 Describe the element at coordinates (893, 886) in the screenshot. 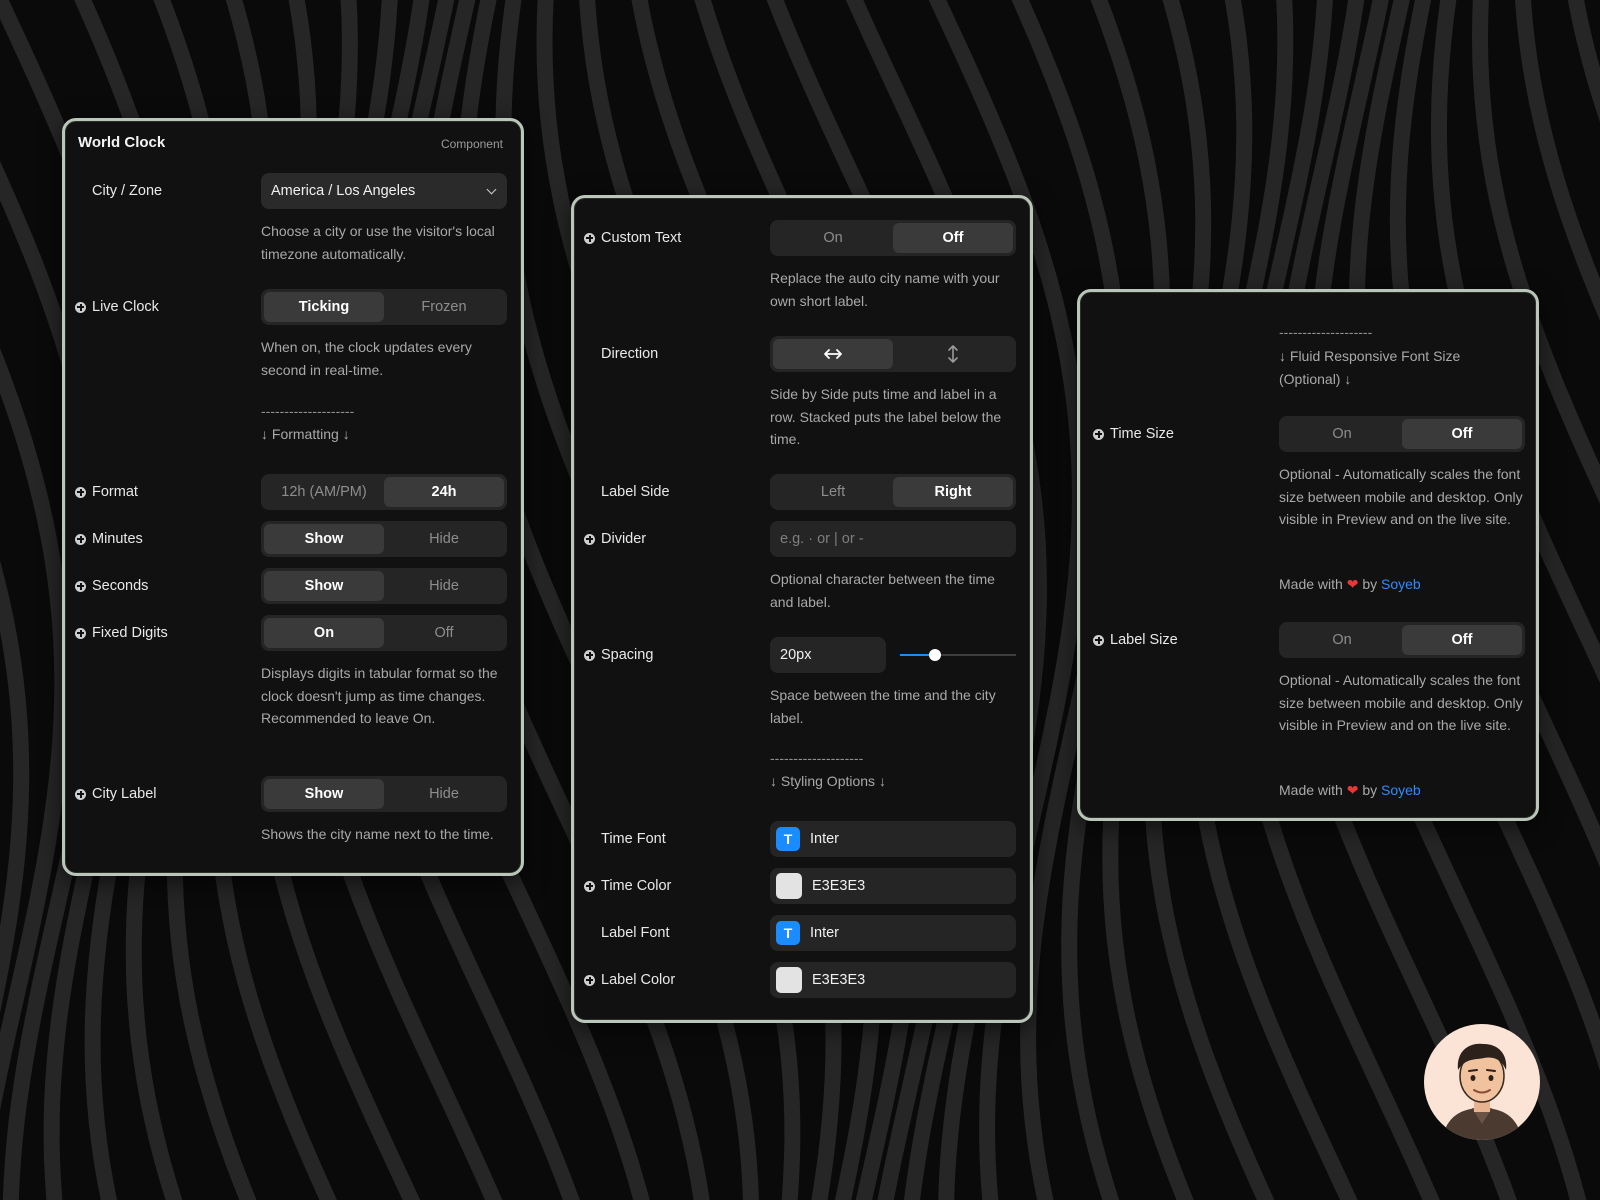

I see `time-color-picker: E3E3E3` at that location.